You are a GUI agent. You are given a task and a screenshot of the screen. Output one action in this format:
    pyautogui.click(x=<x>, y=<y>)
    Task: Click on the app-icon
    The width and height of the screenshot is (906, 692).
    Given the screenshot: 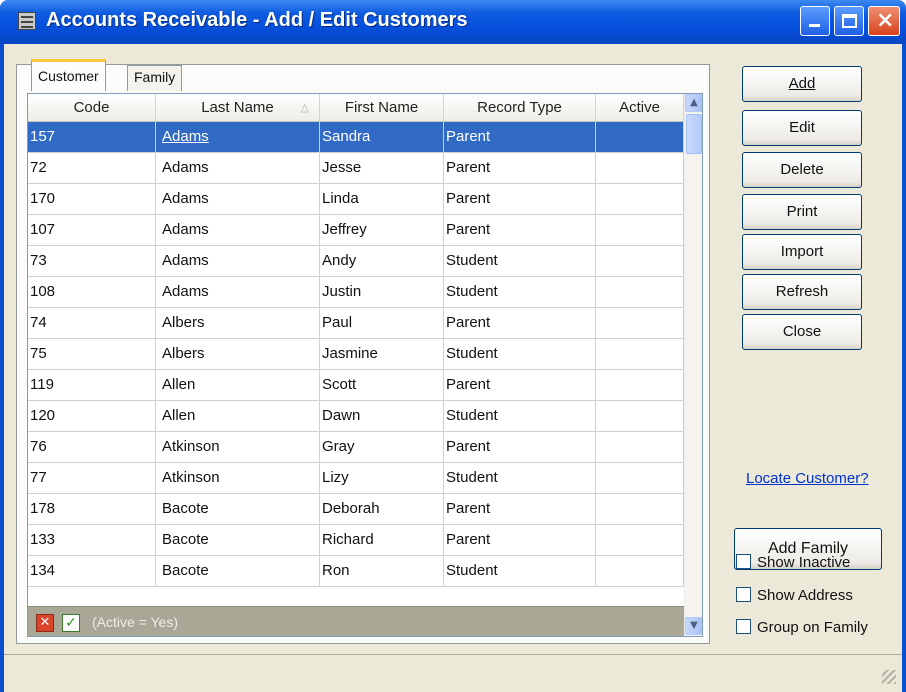 What is the action you would take?
    pyautogui.click(x=27, y=21)
    